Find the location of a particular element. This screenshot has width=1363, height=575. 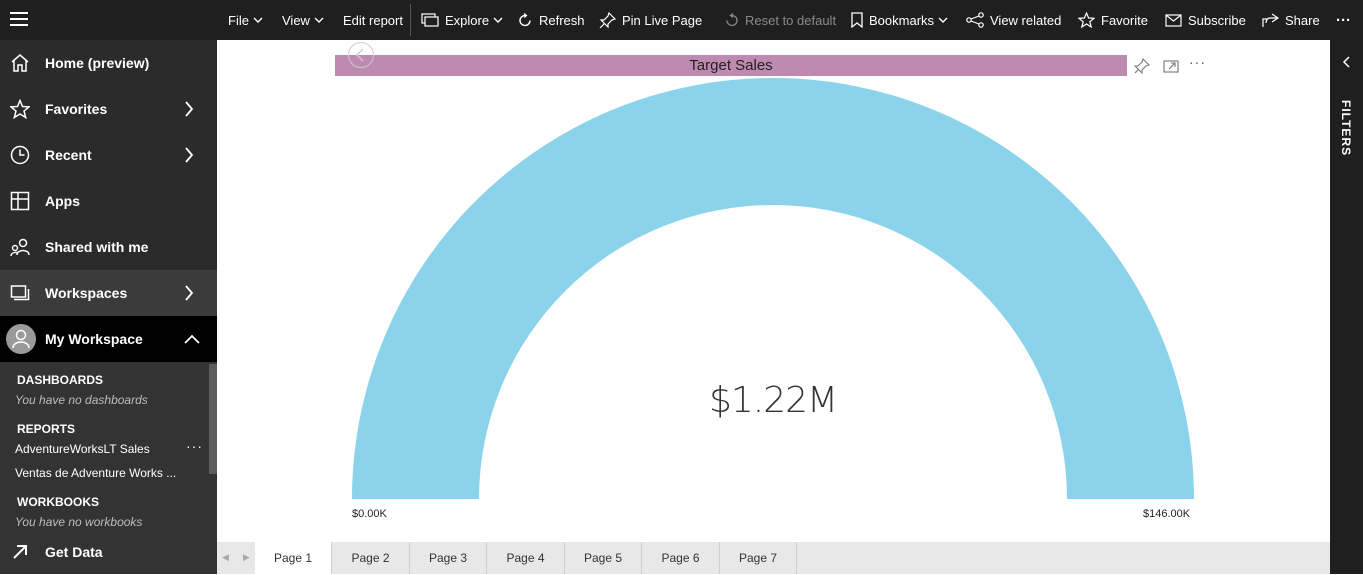

arrow-up-right-icon is located at coordinates (20, 552).